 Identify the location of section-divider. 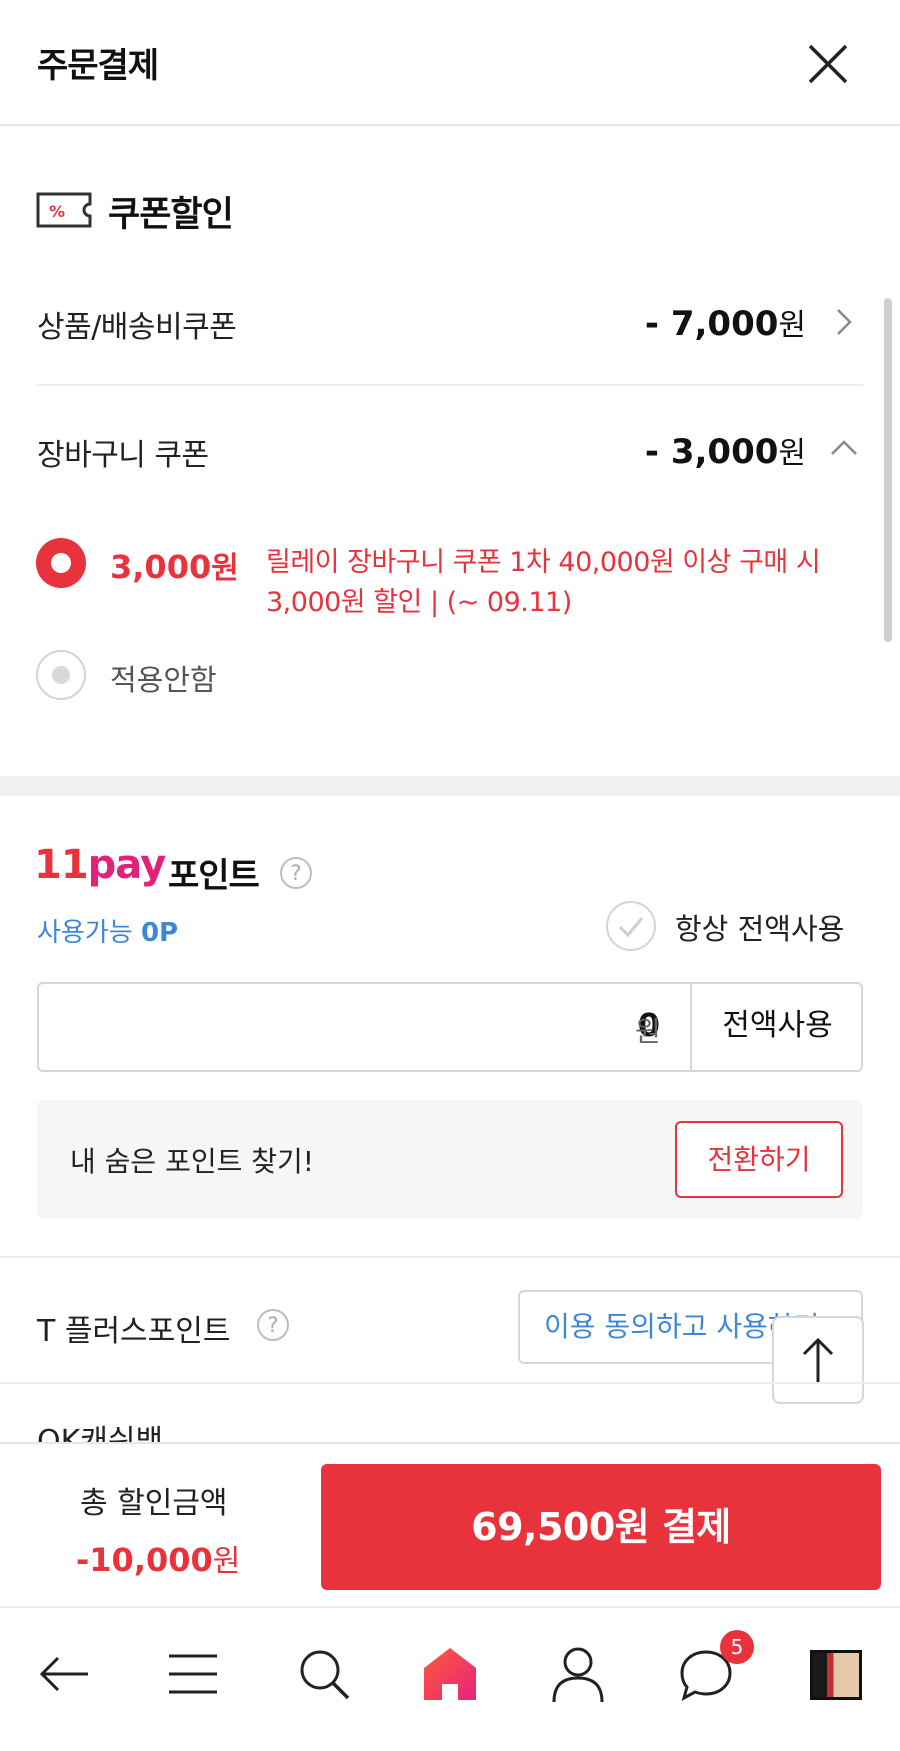
(450, 786).